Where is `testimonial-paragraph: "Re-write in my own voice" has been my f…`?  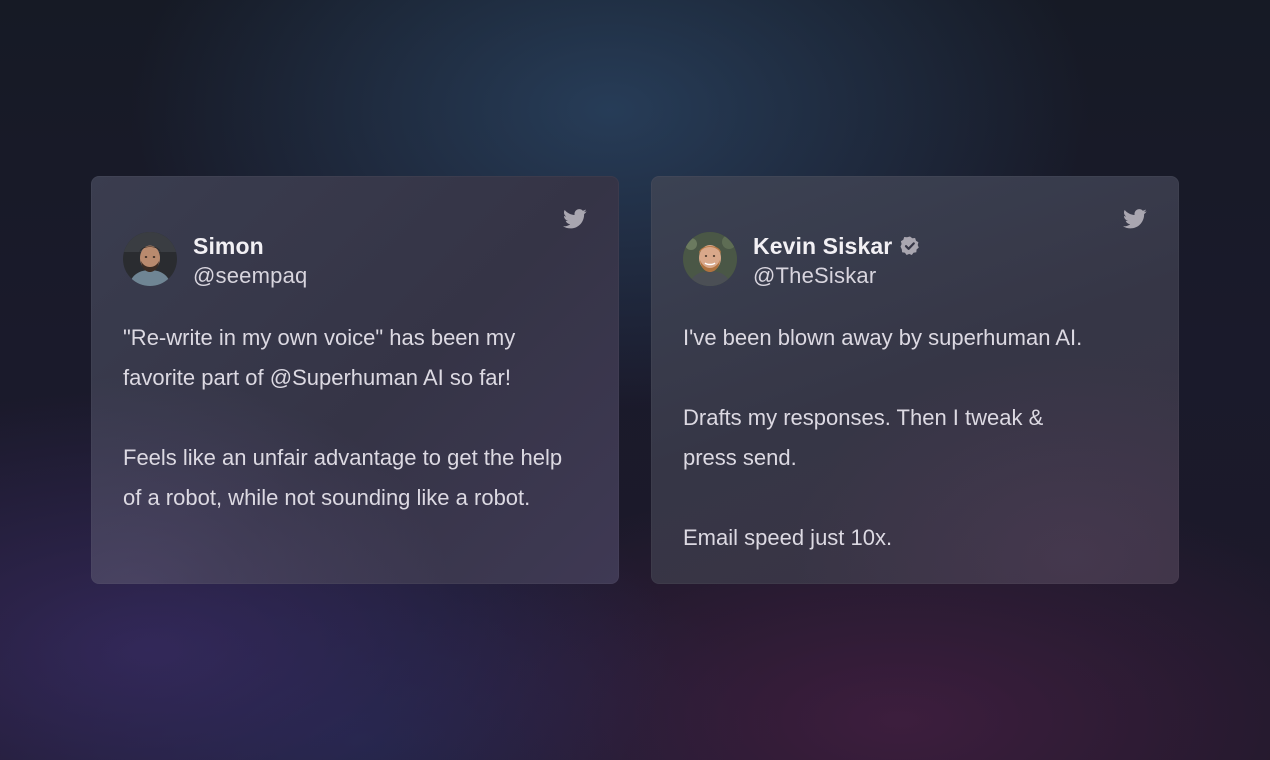
testimonial-paragraph: "Re-write in my own voice" has been my f… is located at coordinates (319, 357).